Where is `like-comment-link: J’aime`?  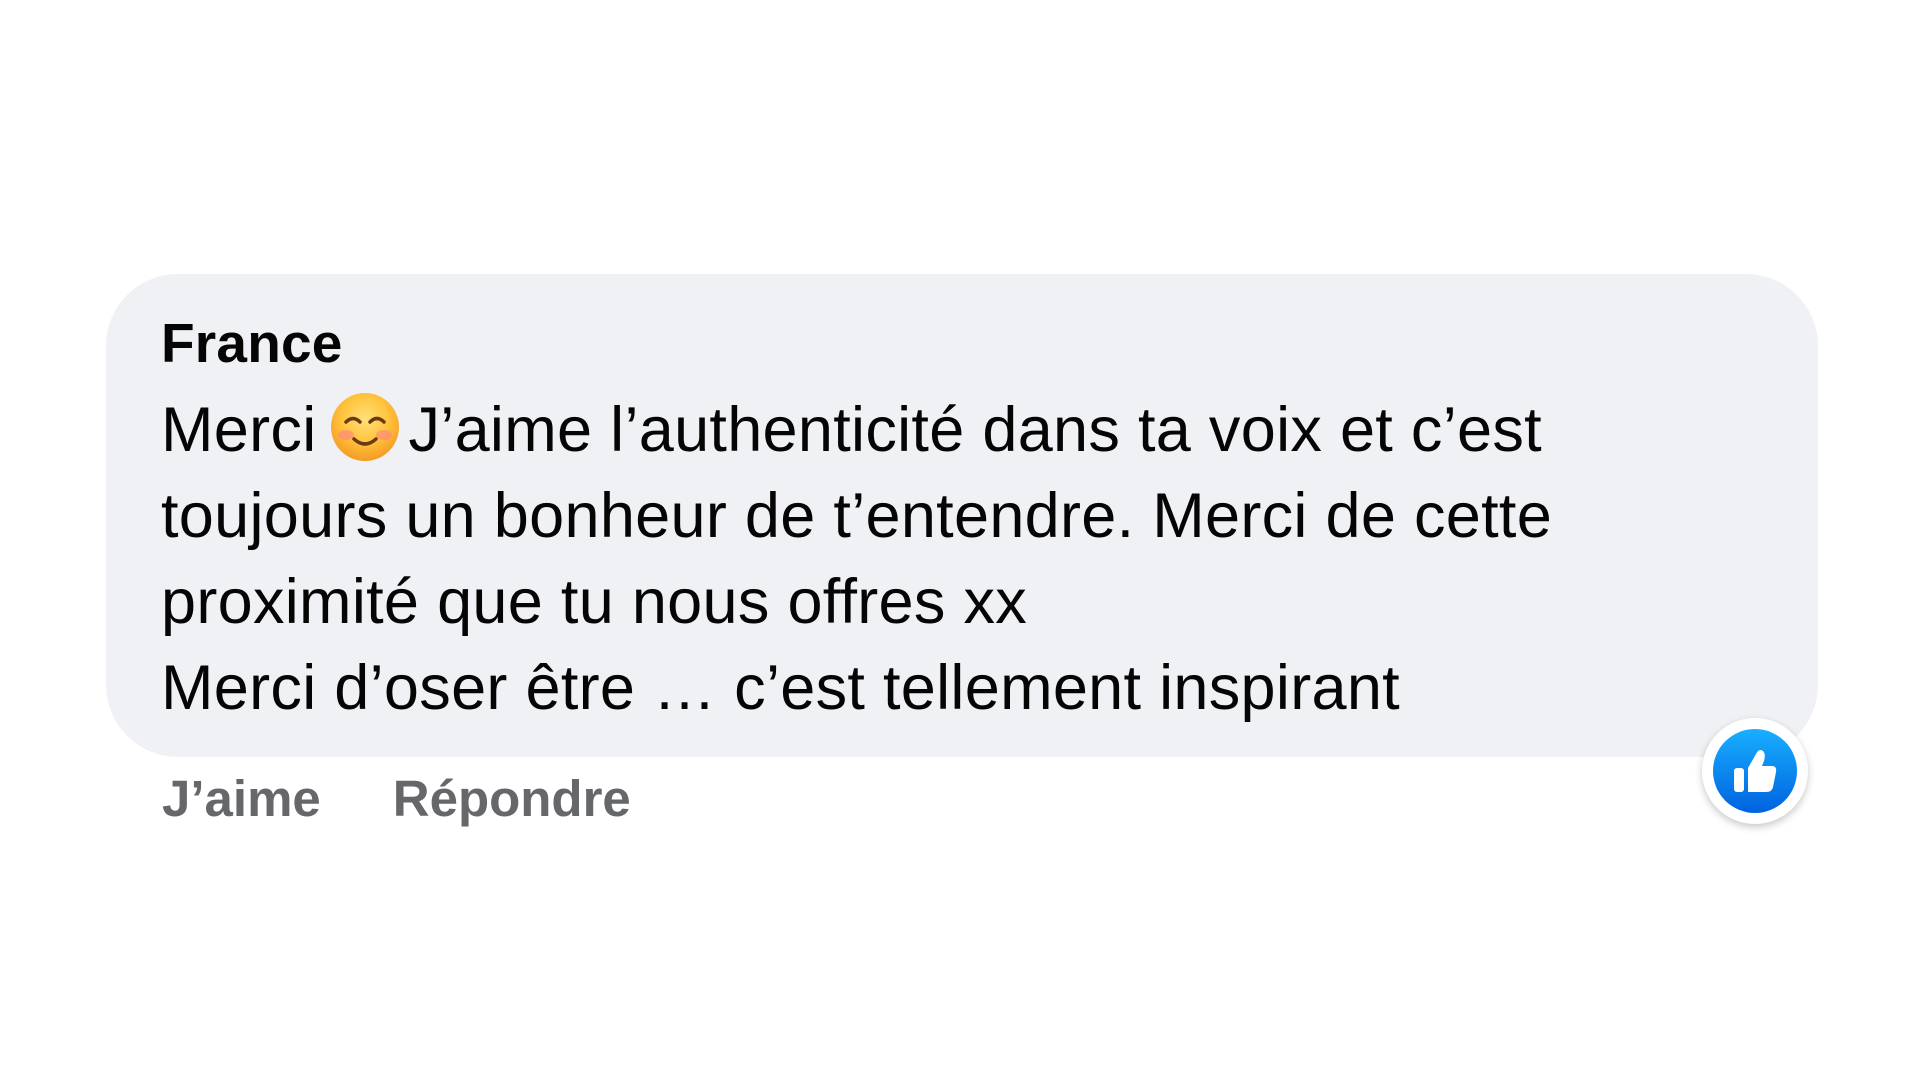 like-comment-link: J’aime is located at coordinates (241, 798).